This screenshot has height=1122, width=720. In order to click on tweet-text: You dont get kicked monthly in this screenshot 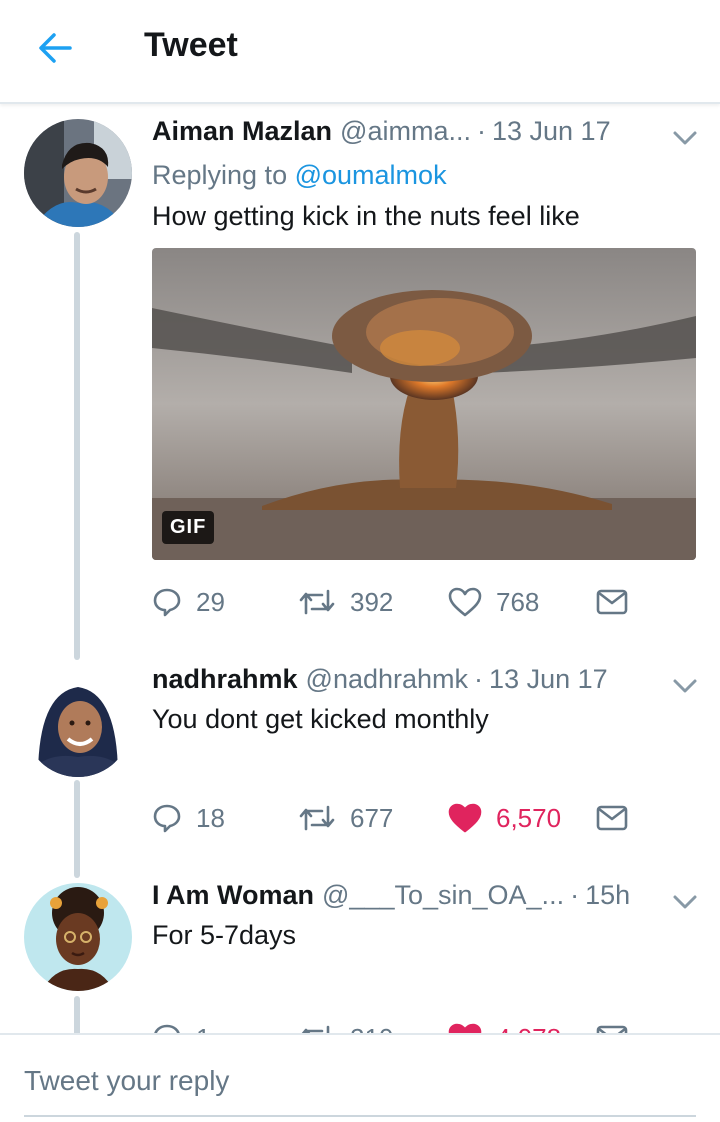, I will do `click(320, 719)`.